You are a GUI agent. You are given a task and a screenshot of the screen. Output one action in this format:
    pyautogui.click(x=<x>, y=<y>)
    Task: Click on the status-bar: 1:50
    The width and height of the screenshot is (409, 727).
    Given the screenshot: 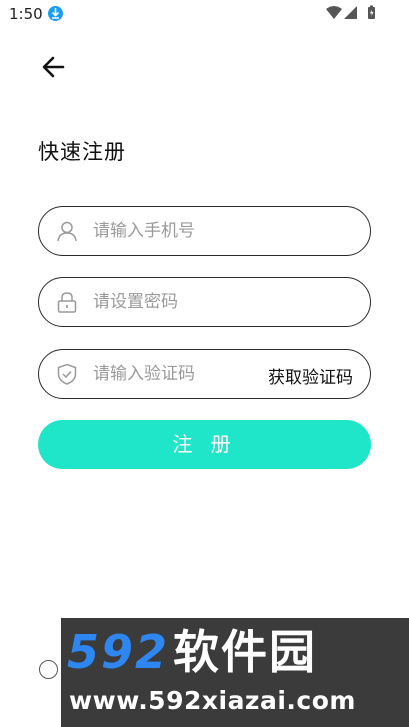 What is the action you would take?
    pyautogui.click(x=204, y=14)
    